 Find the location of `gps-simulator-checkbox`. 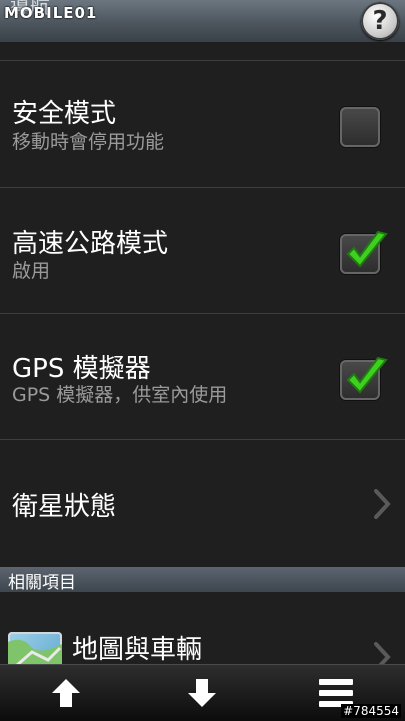

gps-simulator-checkbox is located at coordinates (364, 378).